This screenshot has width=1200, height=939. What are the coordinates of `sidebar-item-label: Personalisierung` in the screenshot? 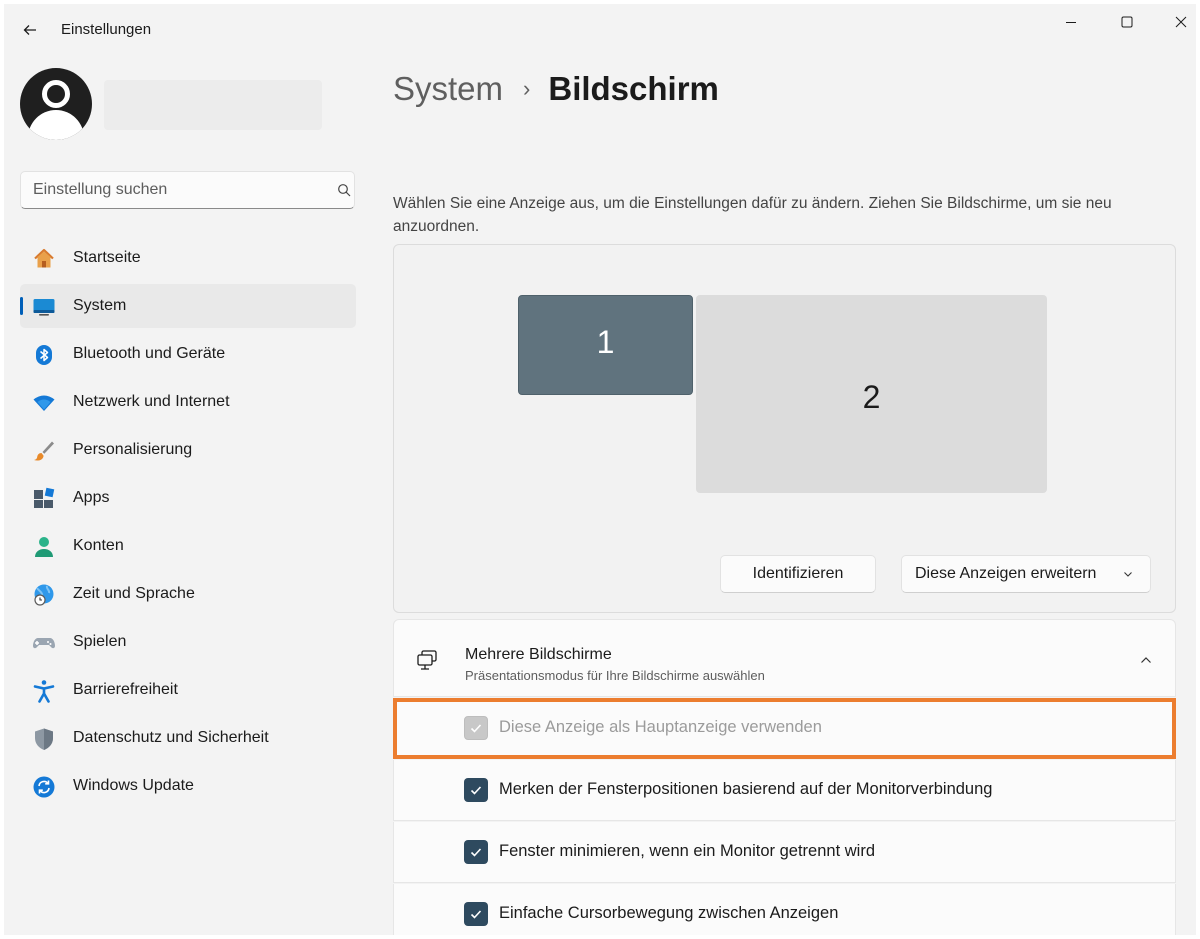 It's located at (133, 449).